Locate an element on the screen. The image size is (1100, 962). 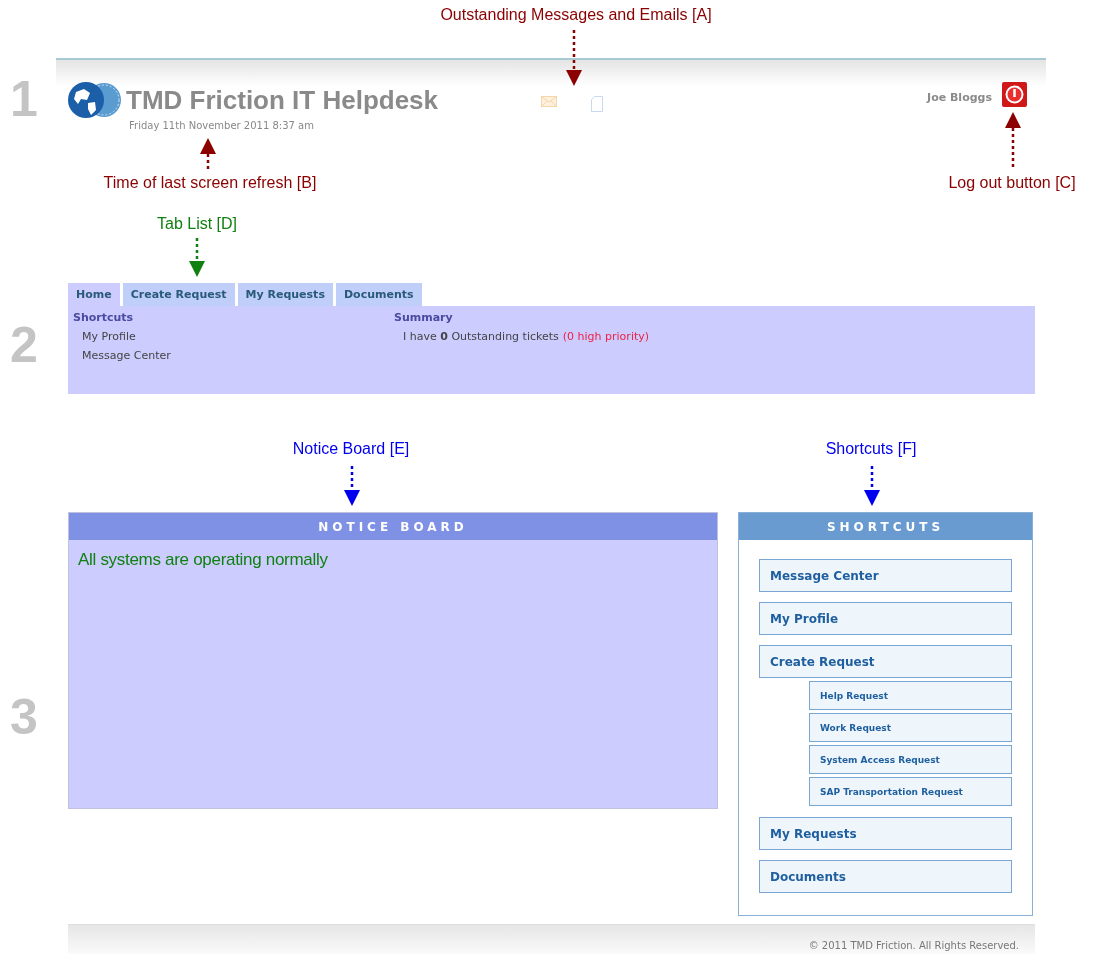
status-message: All systems are operating normally is located at coordinates (203, 560).